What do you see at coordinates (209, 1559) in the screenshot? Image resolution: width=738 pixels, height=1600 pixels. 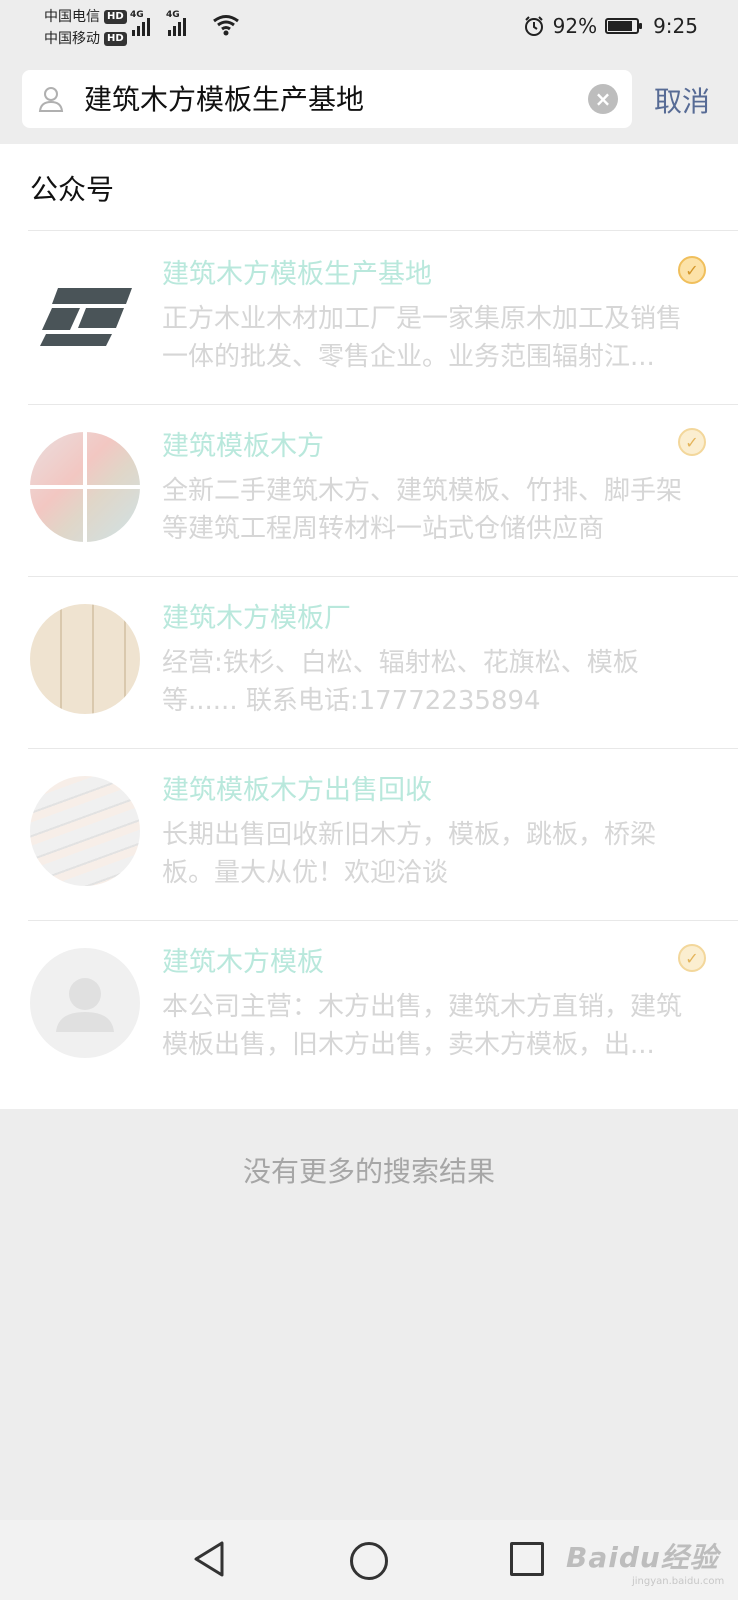 I see `back-icon` at bounding box center [209, 1559].